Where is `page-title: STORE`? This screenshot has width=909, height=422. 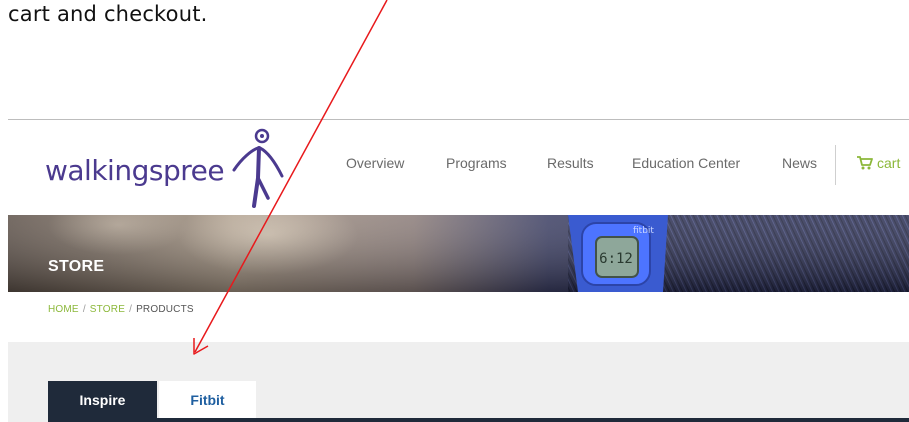 page-title: STORE is located at coordinates (76, 266).